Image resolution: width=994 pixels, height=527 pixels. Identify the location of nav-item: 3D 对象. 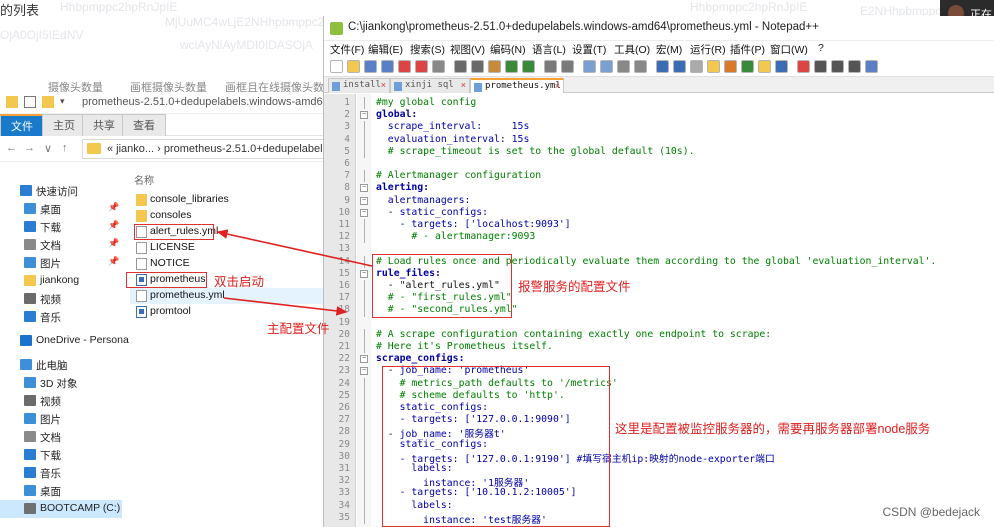
(61, 383).